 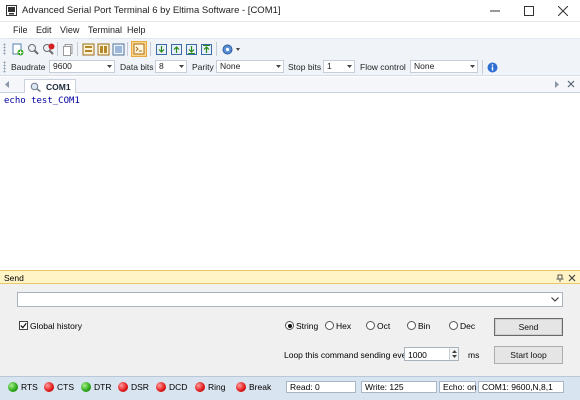 What do you see at coordinates (307, 326) in the screenshot?
I see `format-string-label: String` at bounding box center [307, 326].